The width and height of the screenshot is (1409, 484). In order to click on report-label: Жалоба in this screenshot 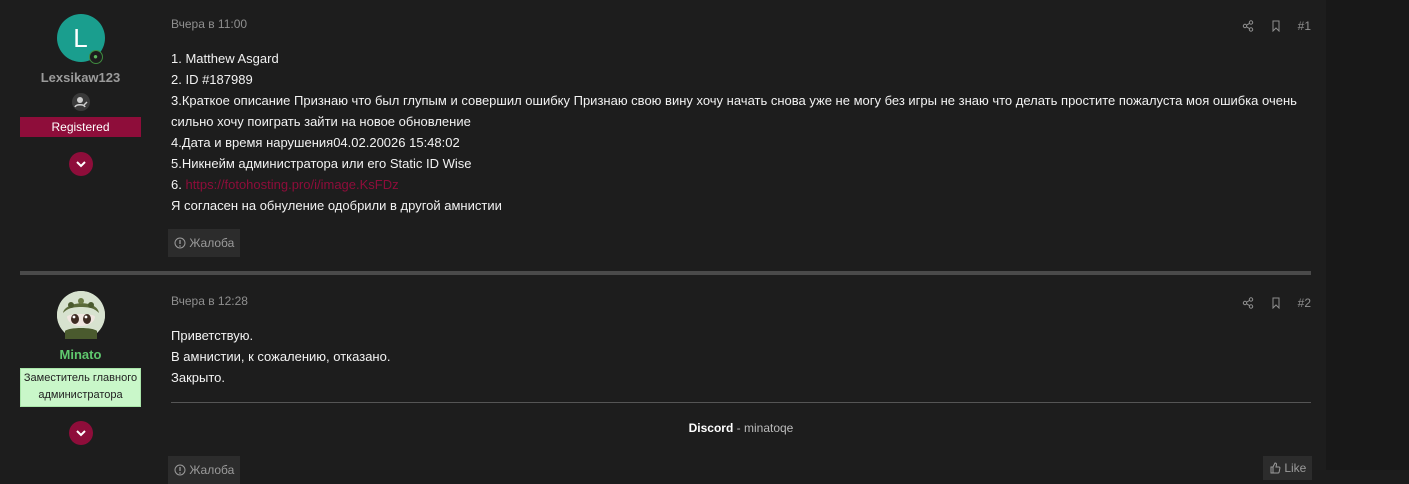, I will do `click(212, 470)`.